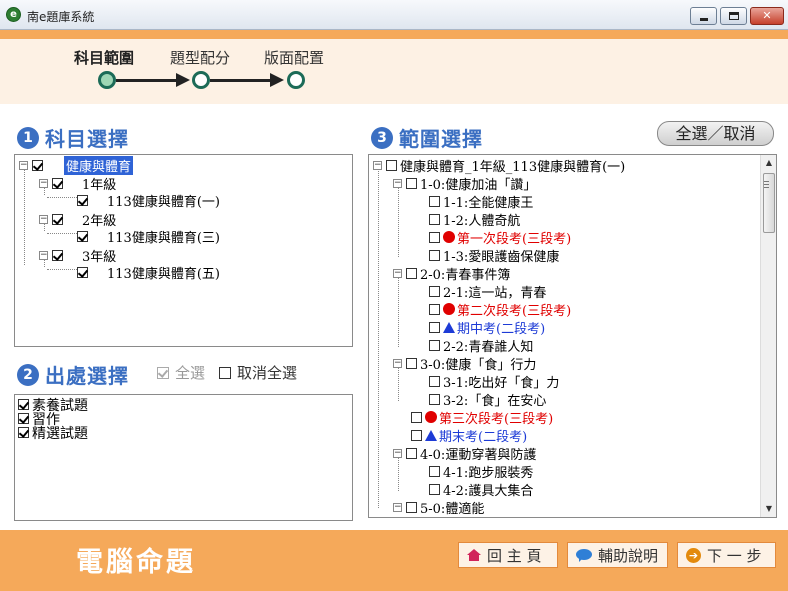  Describe the element at coordinates (73, 374) in the screenshot. I see `source-section-header: 2 出處選擇` at that location.